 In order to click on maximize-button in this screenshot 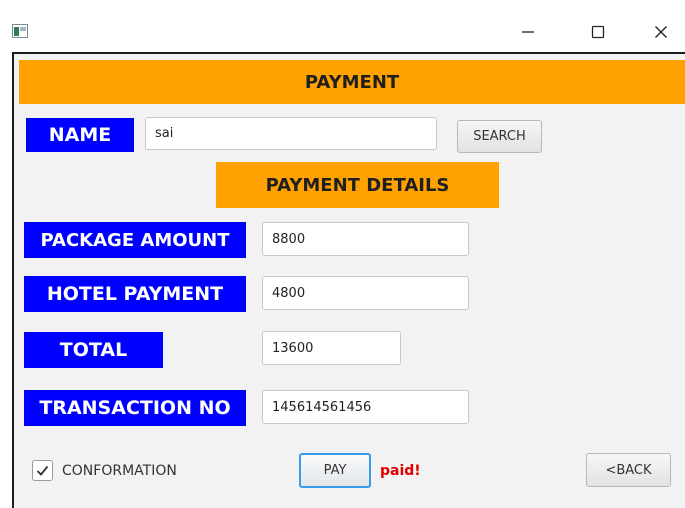, I will do `click(598, 32)`.